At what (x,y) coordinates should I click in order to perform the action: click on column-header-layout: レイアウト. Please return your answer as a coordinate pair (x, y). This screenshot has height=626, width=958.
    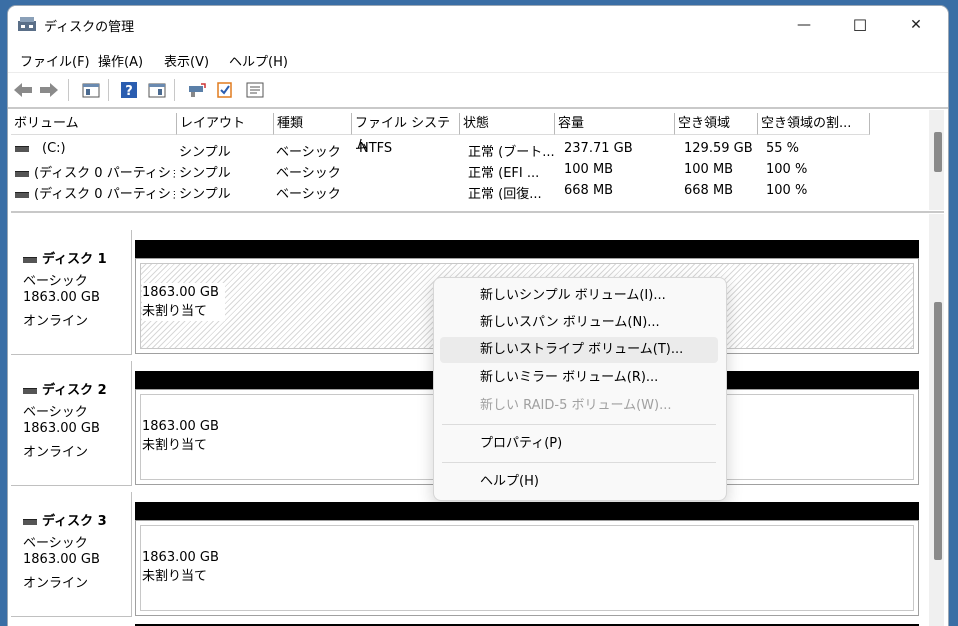
    Looking at the image, I should click on (225, 124).